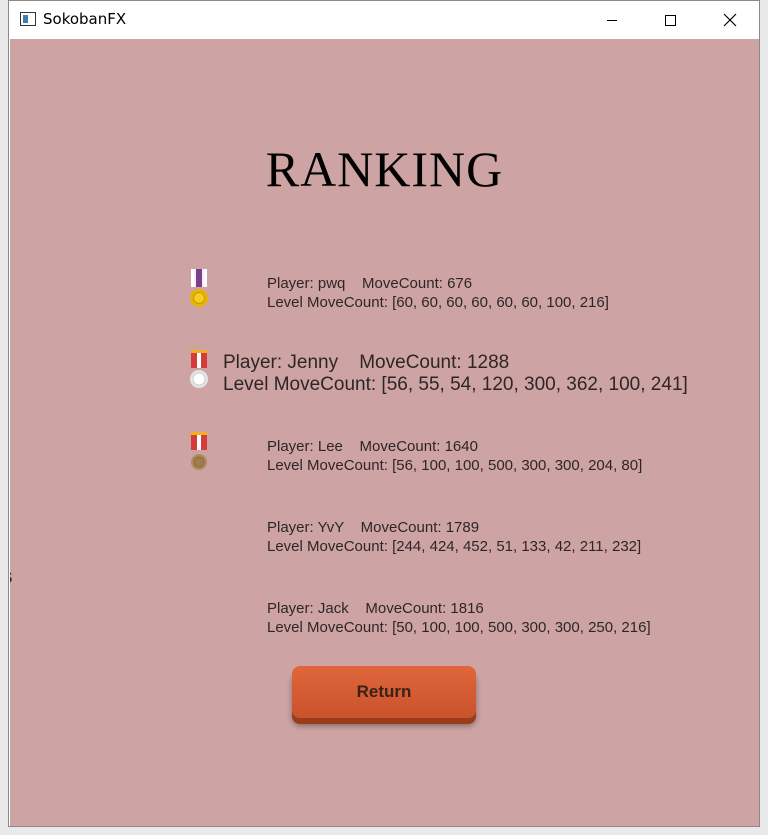 This screenshot has width=768, height=835. I want to click on close-button, so click(730, 20).